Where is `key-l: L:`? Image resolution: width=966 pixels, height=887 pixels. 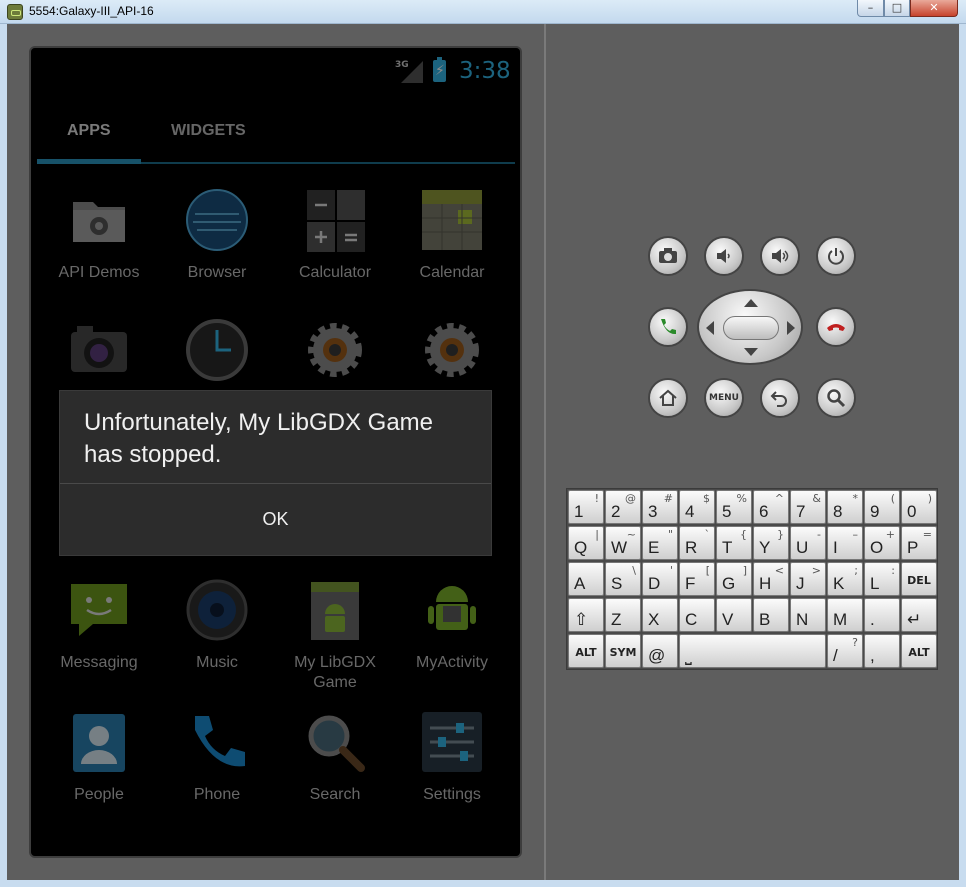
key-l: L: is located at coordinates (882, 579).